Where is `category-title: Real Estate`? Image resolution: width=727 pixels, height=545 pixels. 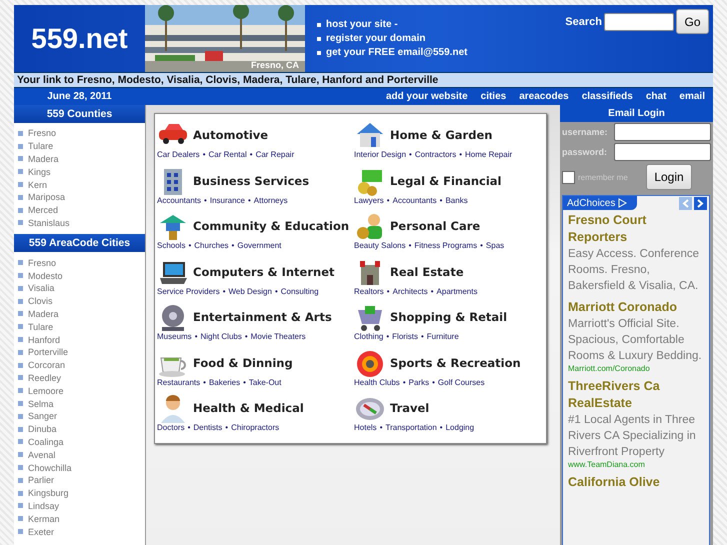
category-title: Real Estate is located at coordinates (427, 271).